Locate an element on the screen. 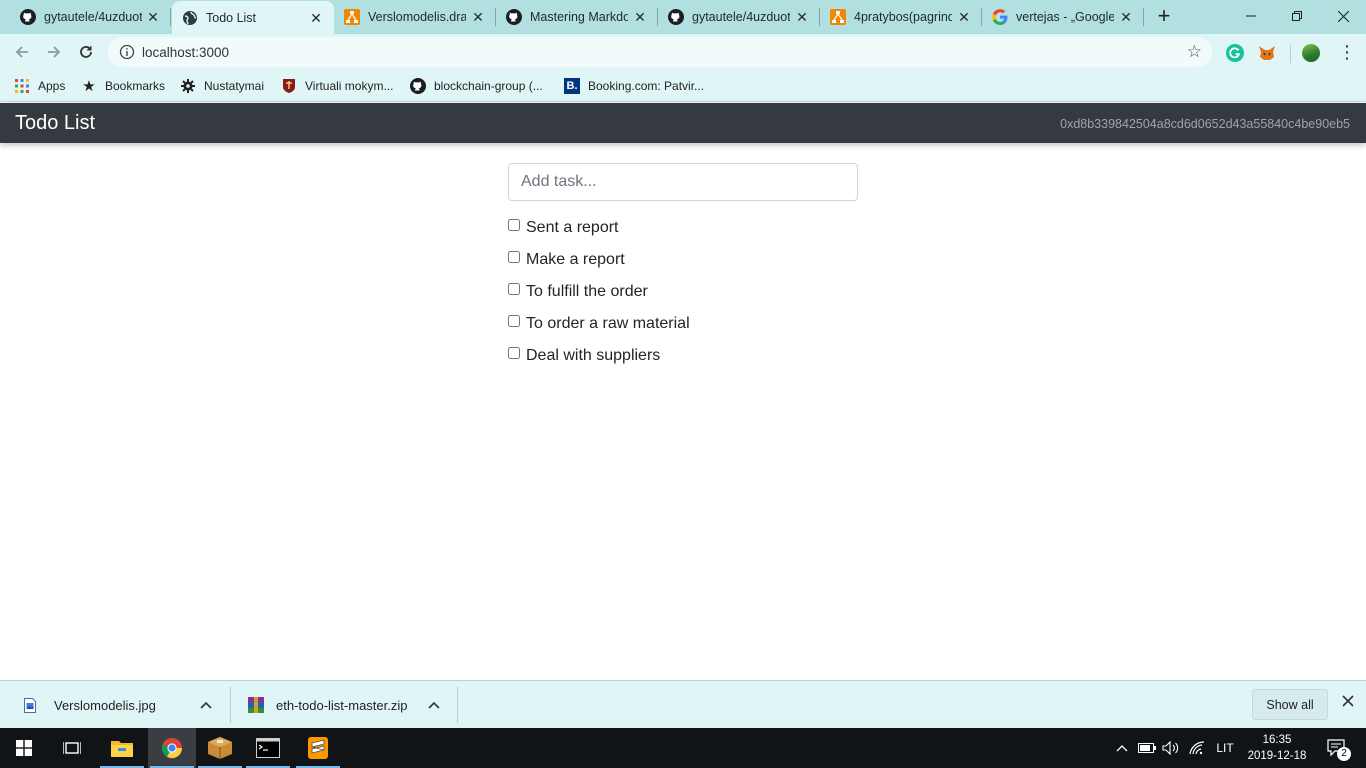 This screenshot has height=768, width=1366. globe-icon is located at coordinates (190, 18).